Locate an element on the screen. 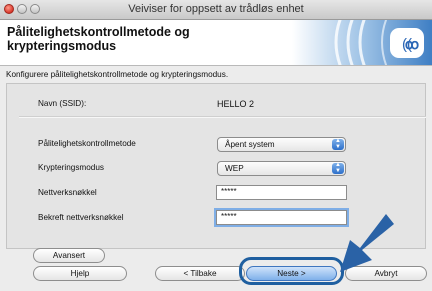  network-key-field: ***** is located at coordinates (281, 192).